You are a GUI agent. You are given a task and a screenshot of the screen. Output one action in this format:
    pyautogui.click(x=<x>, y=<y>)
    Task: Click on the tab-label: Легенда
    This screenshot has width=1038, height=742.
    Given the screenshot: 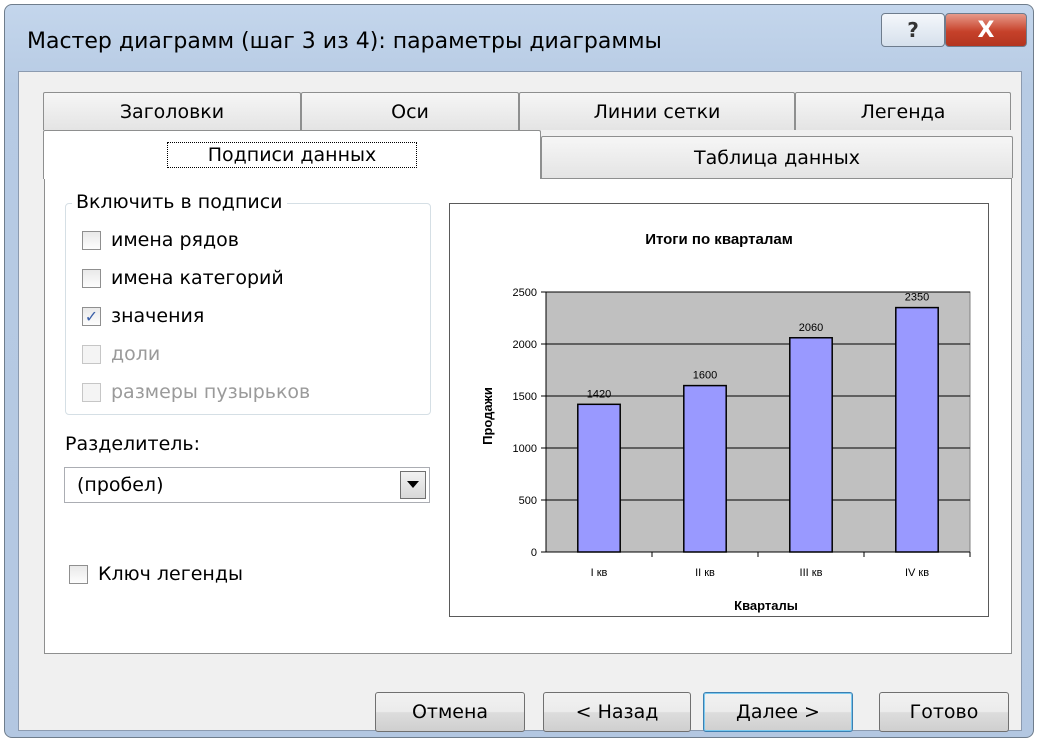 What is the action you would take?
    pyautogui.click(x=903, y=111)
    